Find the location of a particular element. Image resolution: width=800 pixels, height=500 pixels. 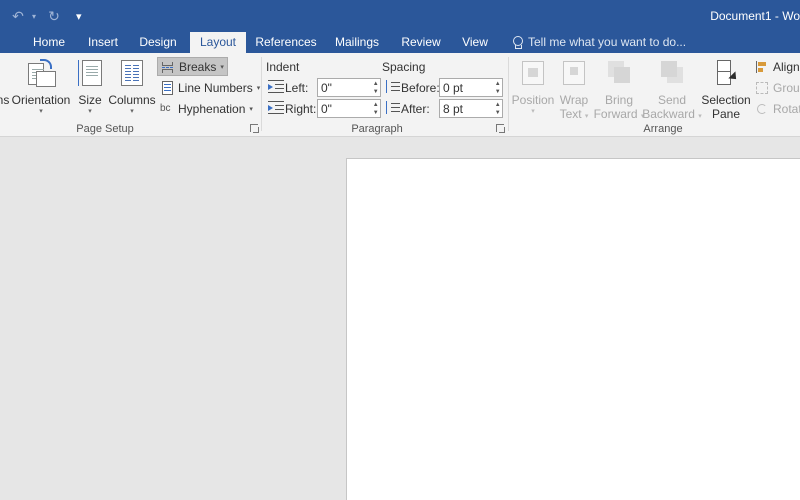

wrap-text-label-line2: Text ▾ is located at coordinates (574, 114).